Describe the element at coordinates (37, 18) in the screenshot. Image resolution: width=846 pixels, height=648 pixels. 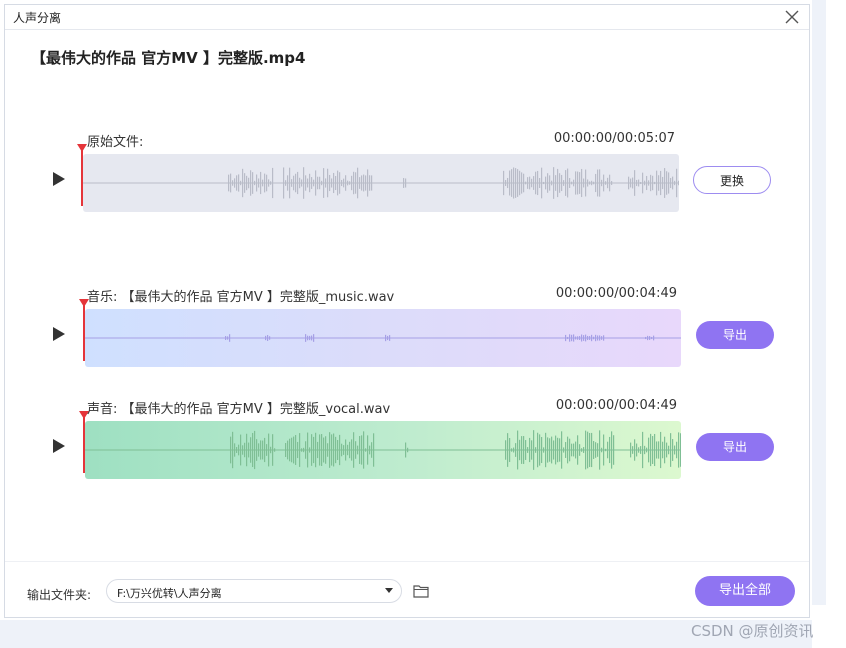
I see `window-title: 人声分离` at that location.